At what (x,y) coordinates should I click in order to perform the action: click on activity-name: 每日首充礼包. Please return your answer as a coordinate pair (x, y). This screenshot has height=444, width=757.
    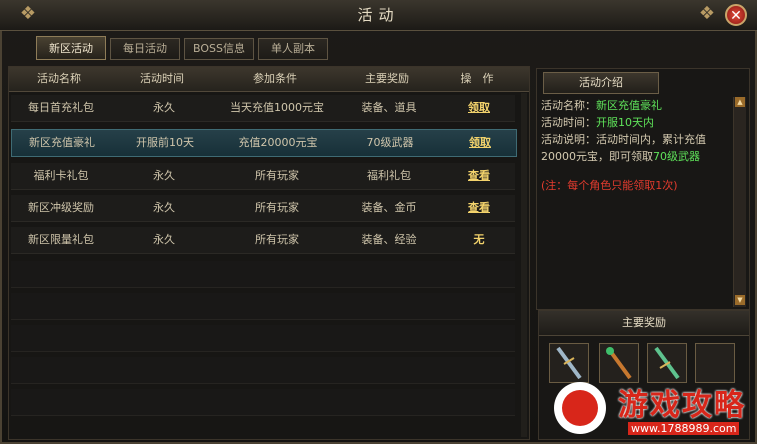
    Looking at the image, I should click on (61, 107).